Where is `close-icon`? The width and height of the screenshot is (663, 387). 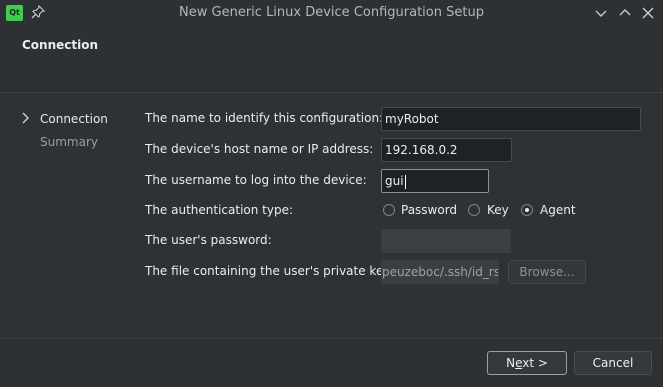 close-icon is located at coordinates (648, 13).